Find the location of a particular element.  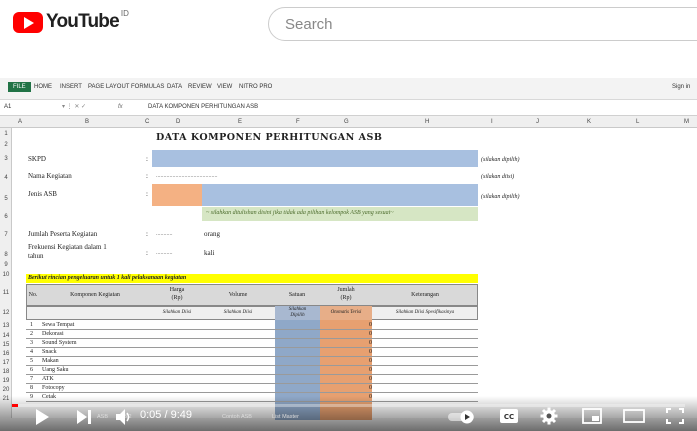

header-volume: Volume is located at coordinates (238, 295).